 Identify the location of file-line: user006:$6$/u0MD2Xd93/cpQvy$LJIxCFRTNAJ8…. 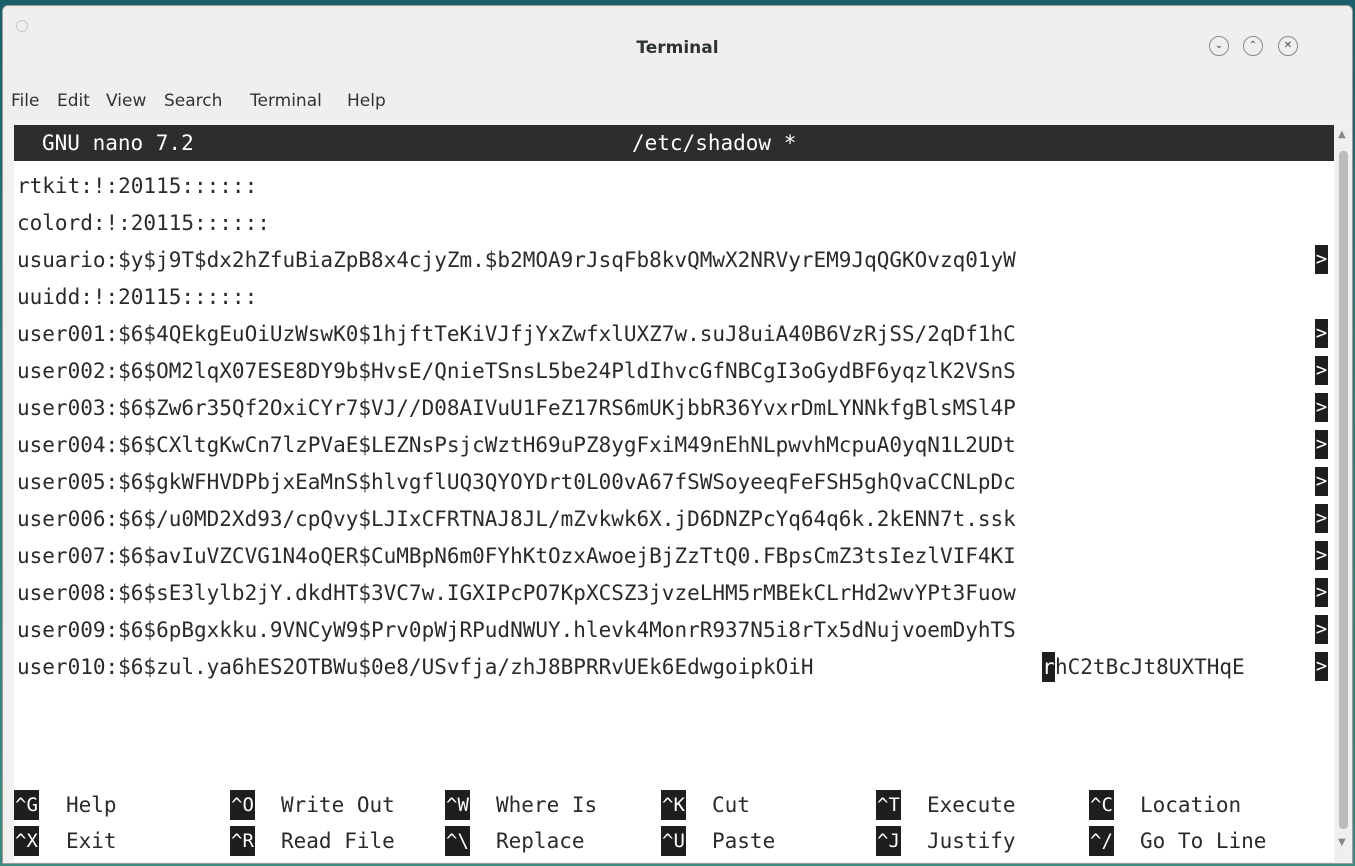
(516, 519).